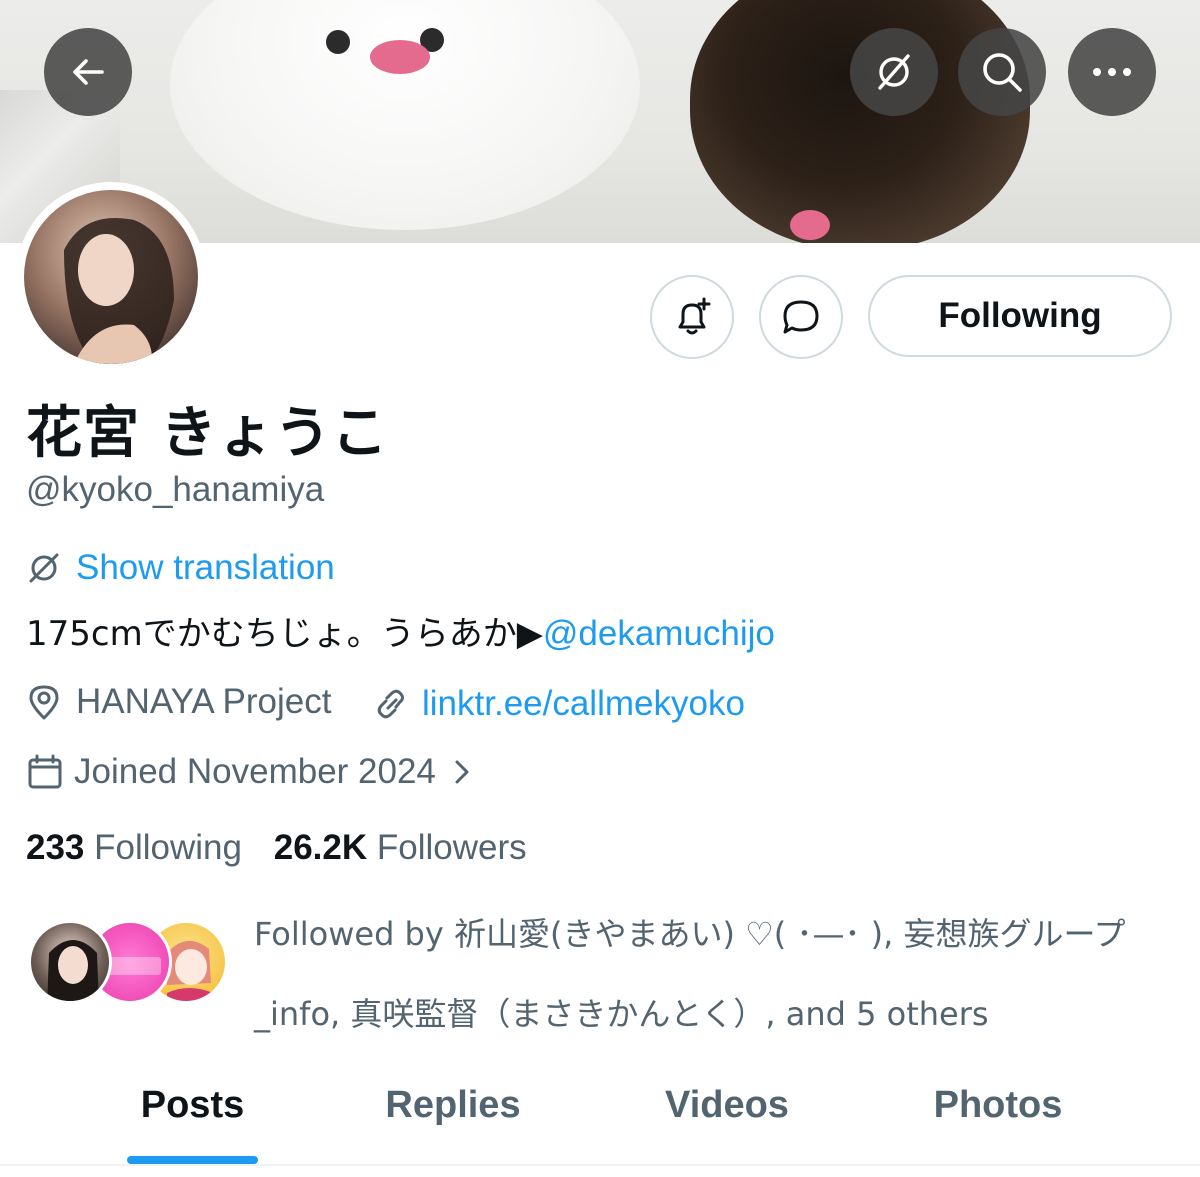 Image resolution: width=1200 pixels, height=1177 pixels. Describe the element at coordinates (204, 701) in the screenshot. I see `location-label: HANAYA Project` at that location.